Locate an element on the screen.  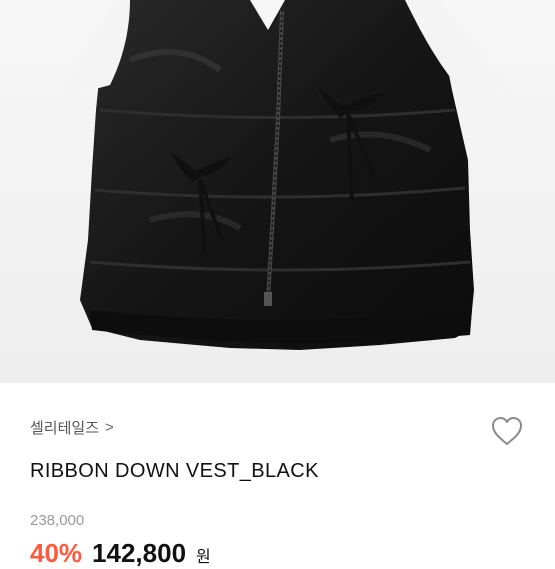
original-price: 238,000 is located at coordinates (57, 520).